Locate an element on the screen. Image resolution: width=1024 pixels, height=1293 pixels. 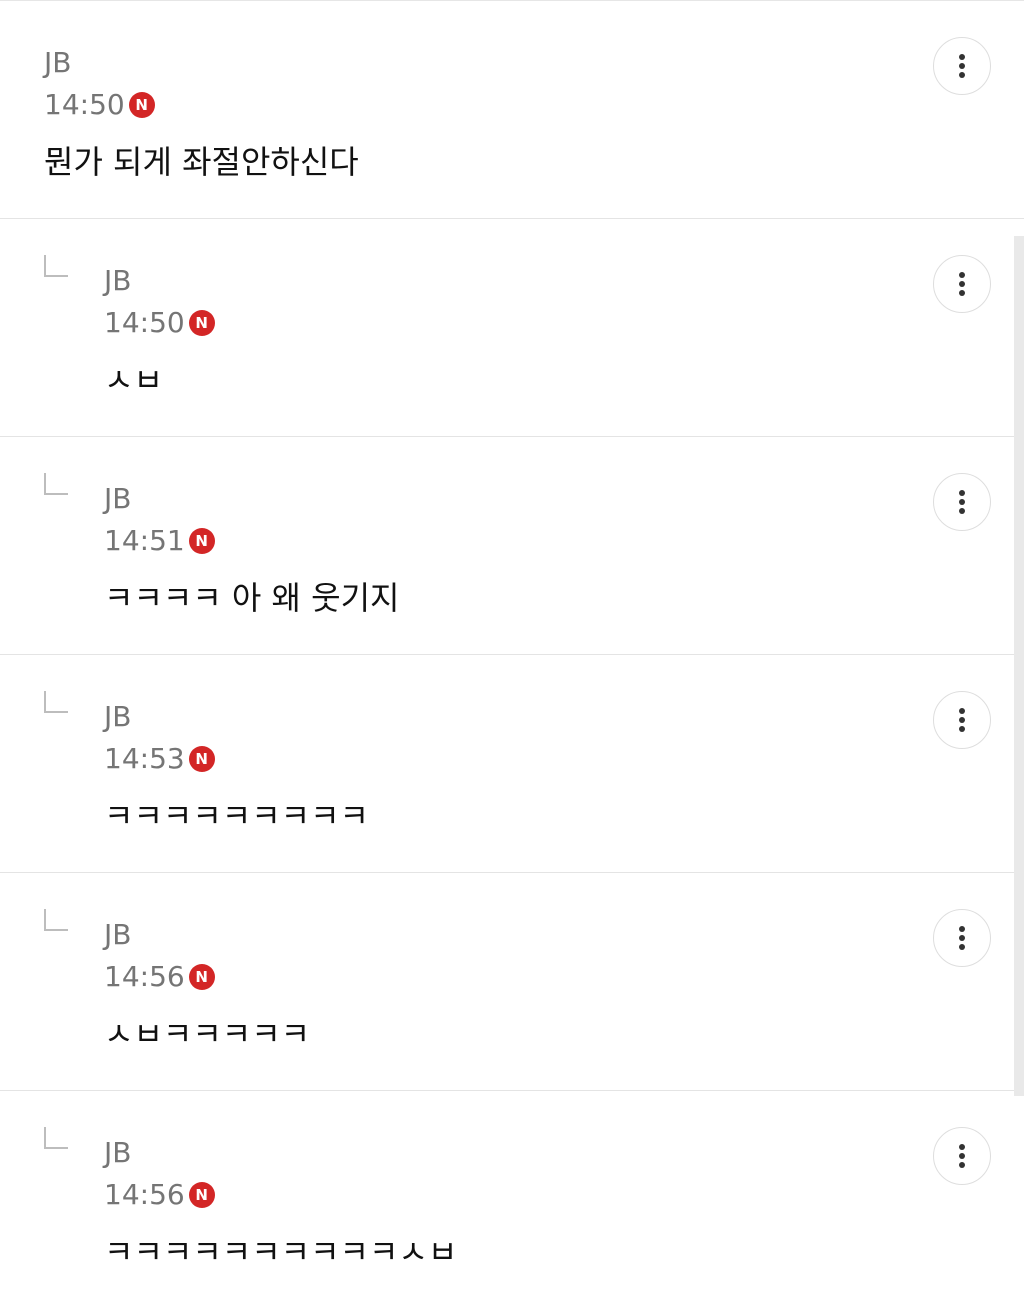
reply-text: ㅋㅋㅋㅋㅋㅋㅋㅋㅋ is located at coordinates (236, 816).